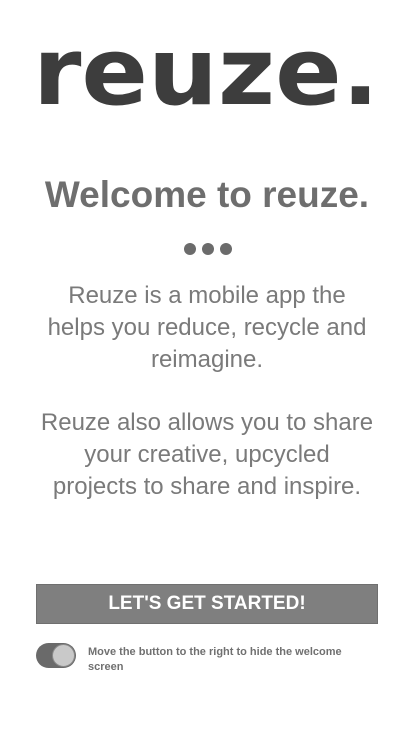 The image size is (414, 736). What do you see at coordinates (206, 68) in the screenshot?
I see `logo-text: reuze.` at bounding box center [206, 68].